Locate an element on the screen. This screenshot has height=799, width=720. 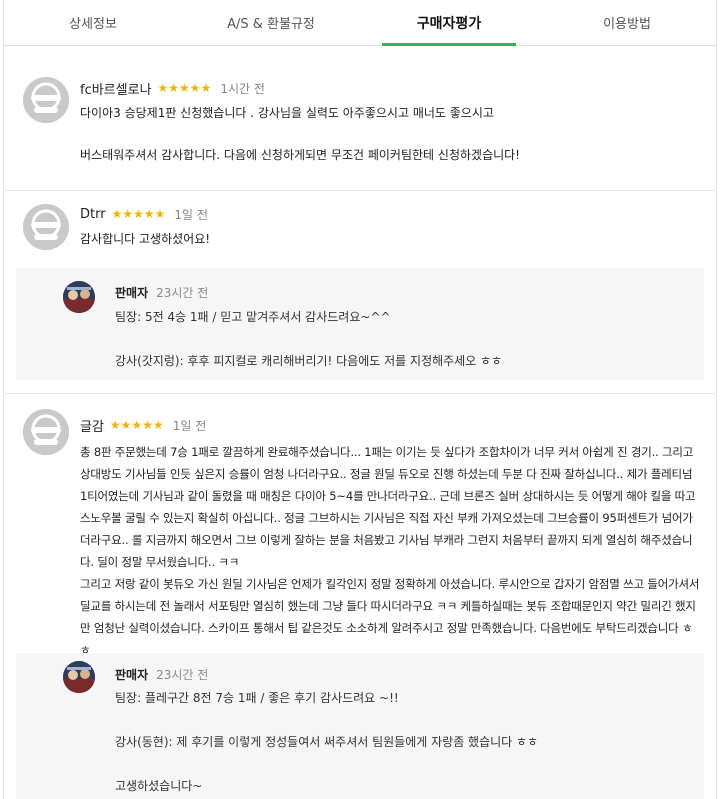
reviewer-name: 글감 is located at coordinates (92, 427).